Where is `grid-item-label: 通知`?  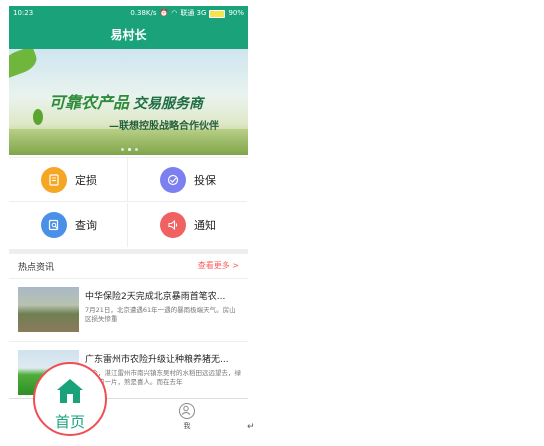
grid-item-label: 通知 is located at coordinates (205, 225).